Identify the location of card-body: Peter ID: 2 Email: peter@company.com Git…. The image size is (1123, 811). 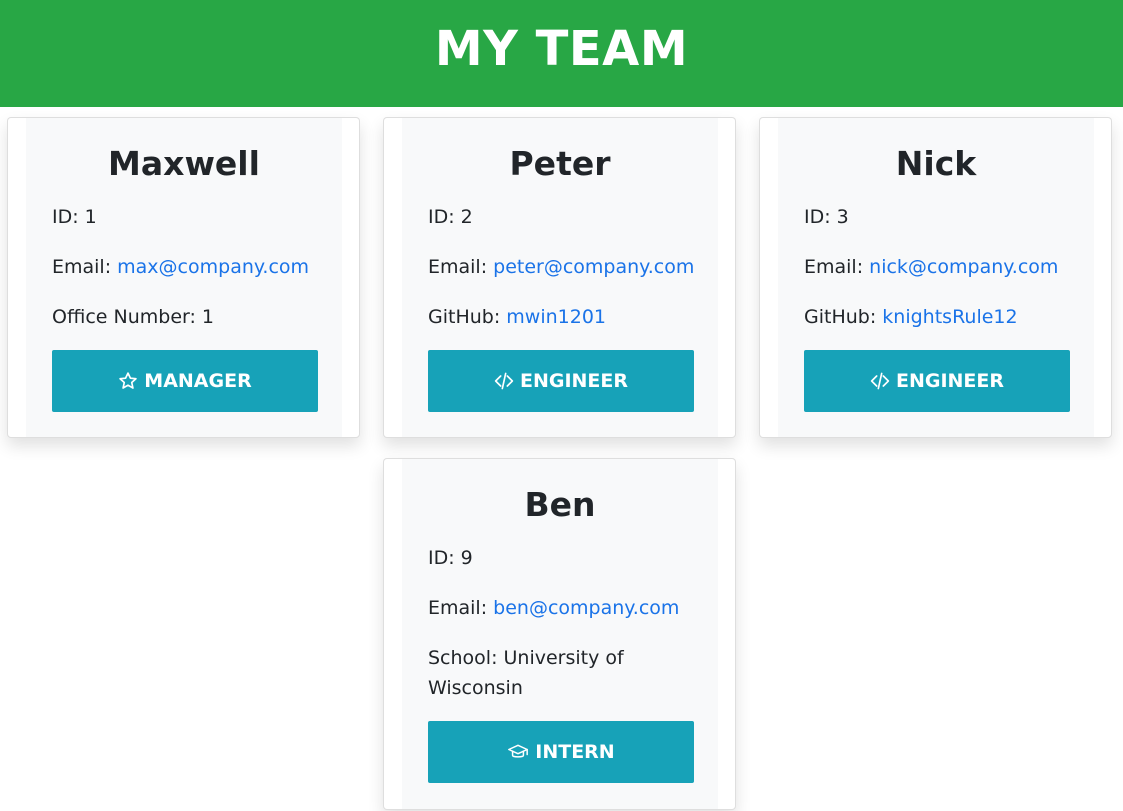
(560, 277).